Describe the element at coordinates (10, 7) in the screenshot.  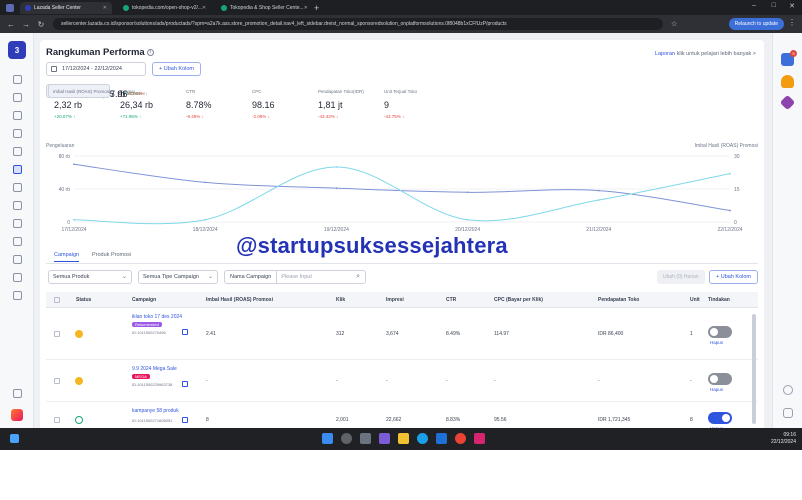
I see `window-menu-icon` at that location.